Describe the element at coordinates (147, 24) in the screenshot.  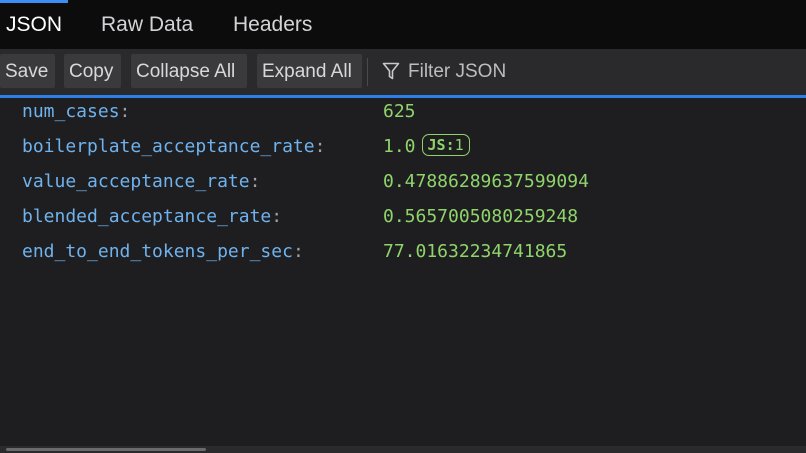
I see `tab-raw-data: Raw Data` at that location.